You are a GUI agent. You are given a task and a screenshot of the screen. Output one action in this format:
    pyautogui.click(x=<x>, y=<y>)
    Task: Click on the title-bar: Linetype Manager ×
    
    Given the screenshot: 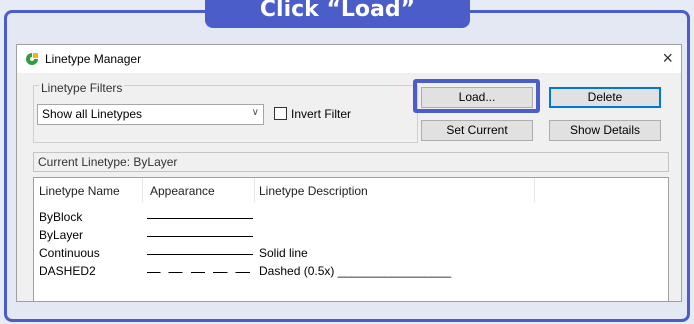 What is the action you would take?
    pyautogui.click(x=349, y=59)
    